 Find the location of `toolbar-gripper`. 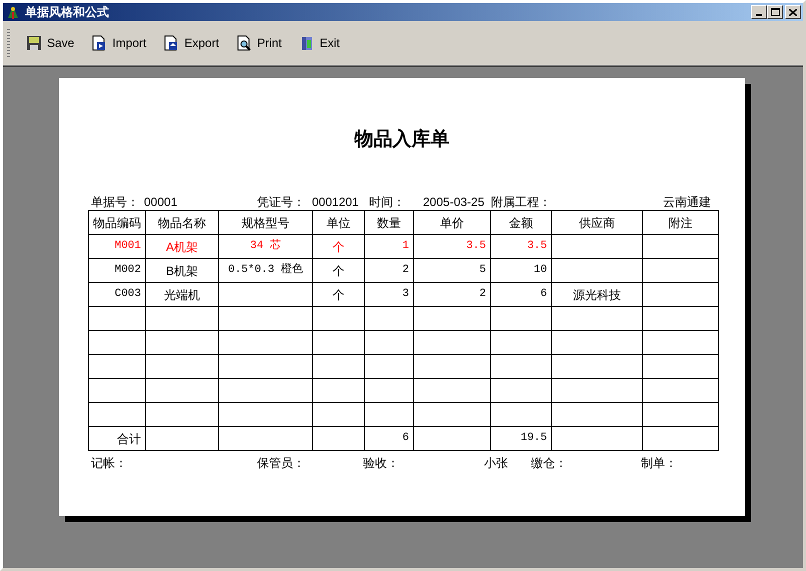

toolbar-gripper is located at coordinates (8, 43).